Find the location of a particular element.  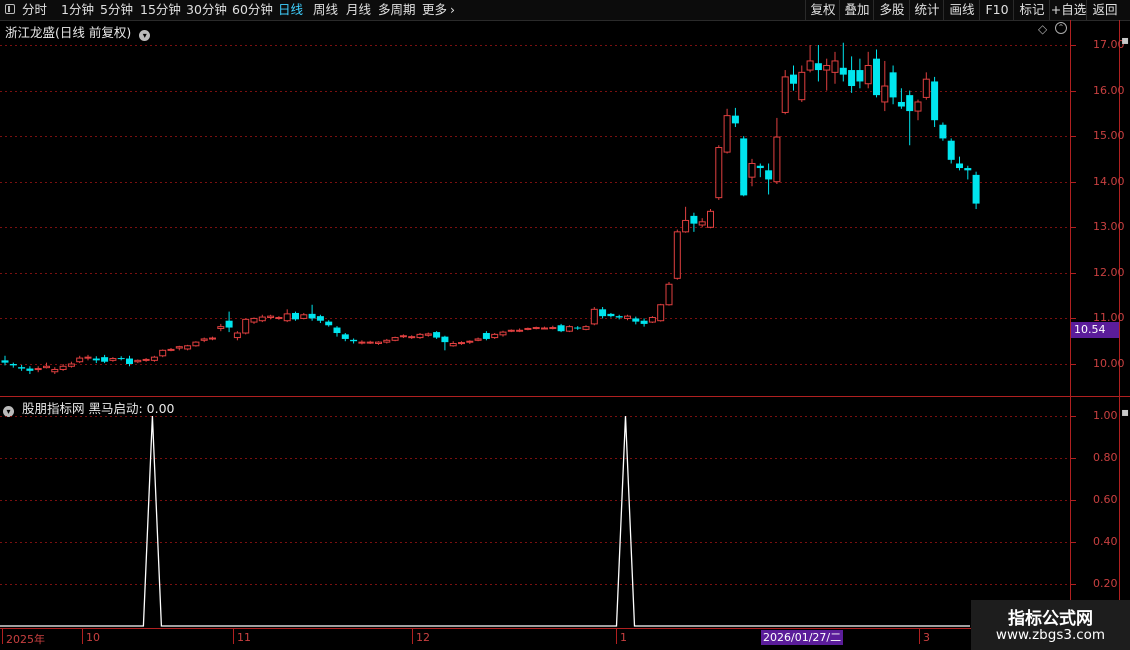

watermark: 指标公式网 www.zbgs3.com is located at coordinates (1050, 625).